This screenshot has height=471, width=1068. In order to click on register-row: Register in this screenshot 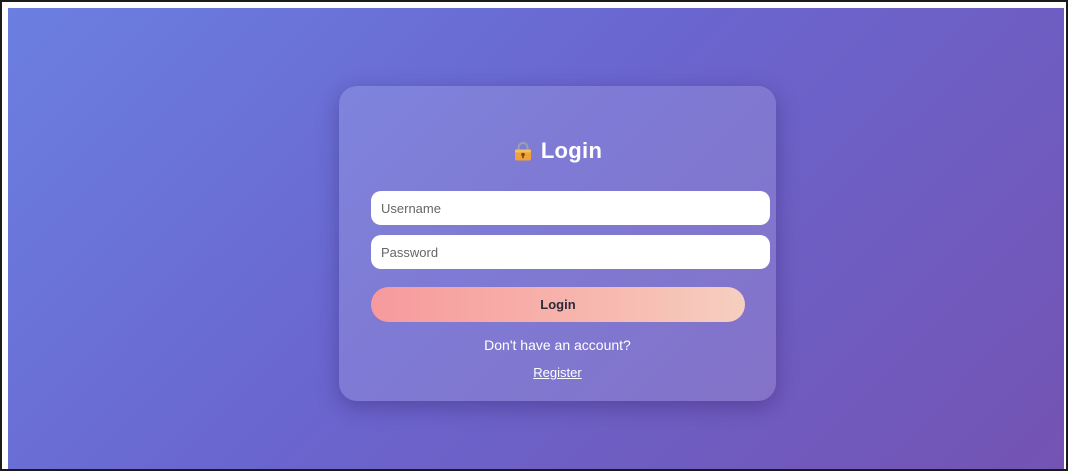, I will do `click(557, 372)`.